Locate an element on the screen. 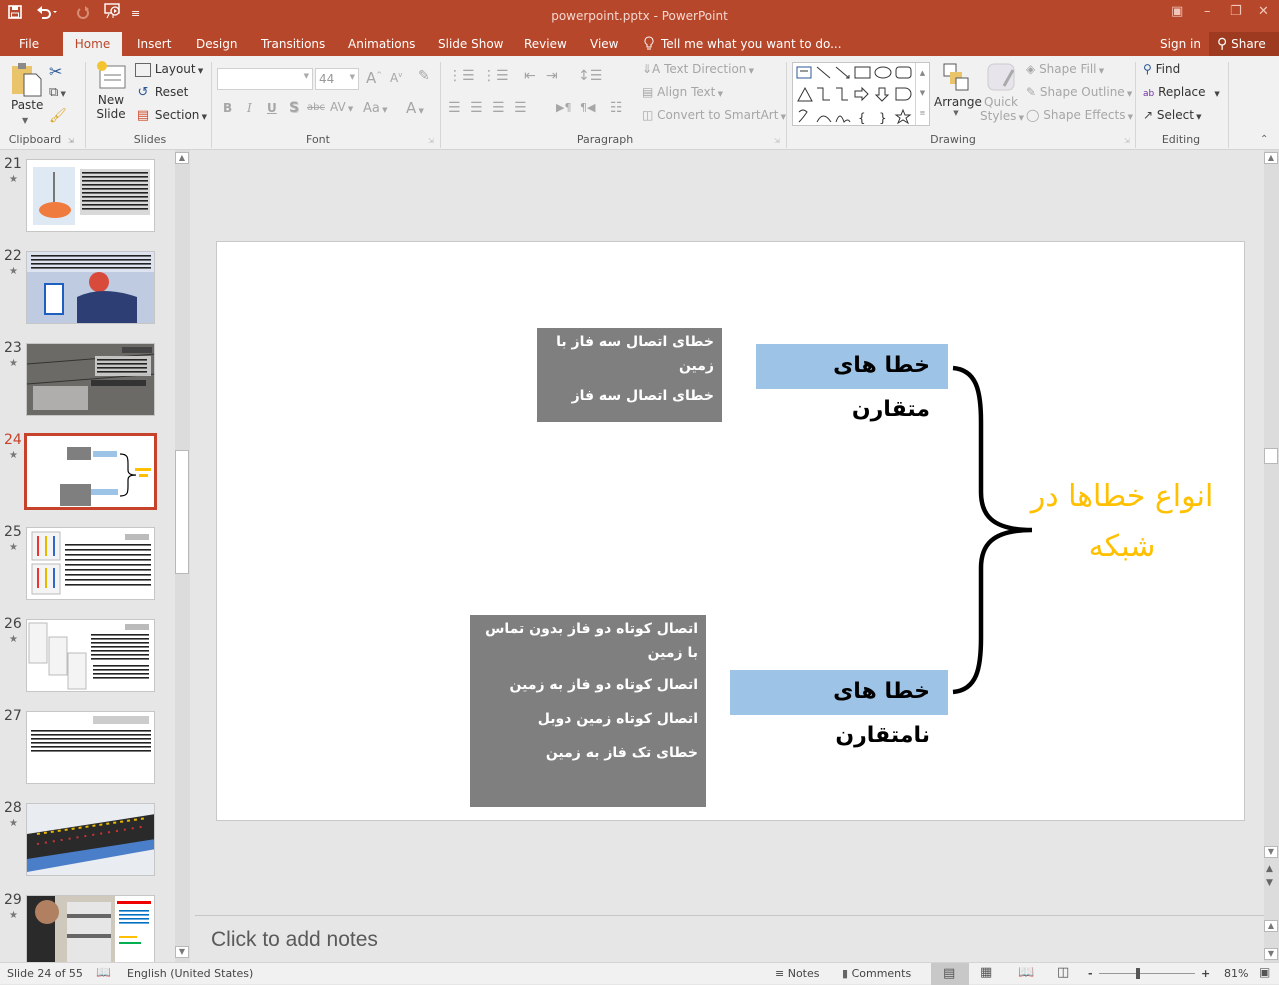 The height and width of the screenshot is (985, 1279). ltr-icon: ▶¶ is located at coordinates (563, 107).